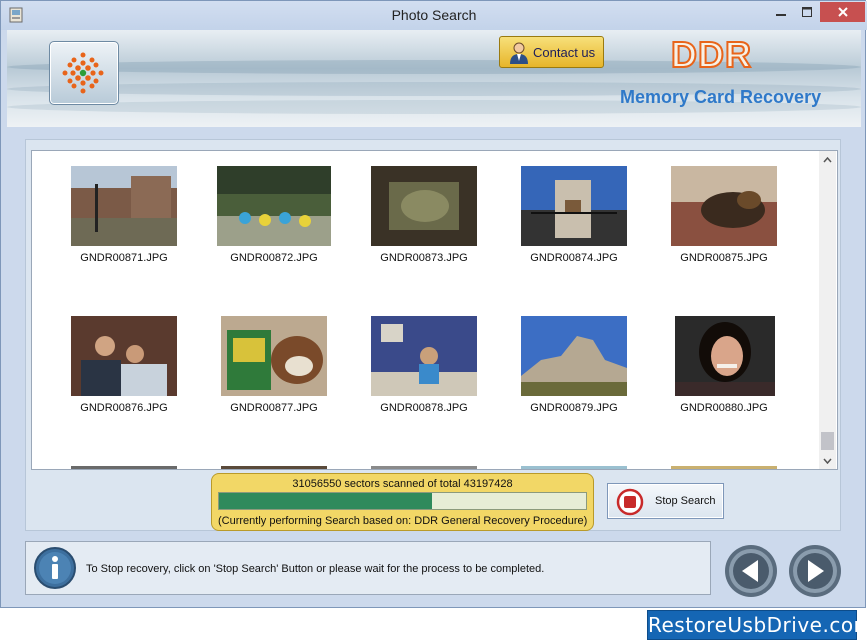  I want to click on site-watermark: RestoreUsbDrive.com, so click(757, 625).